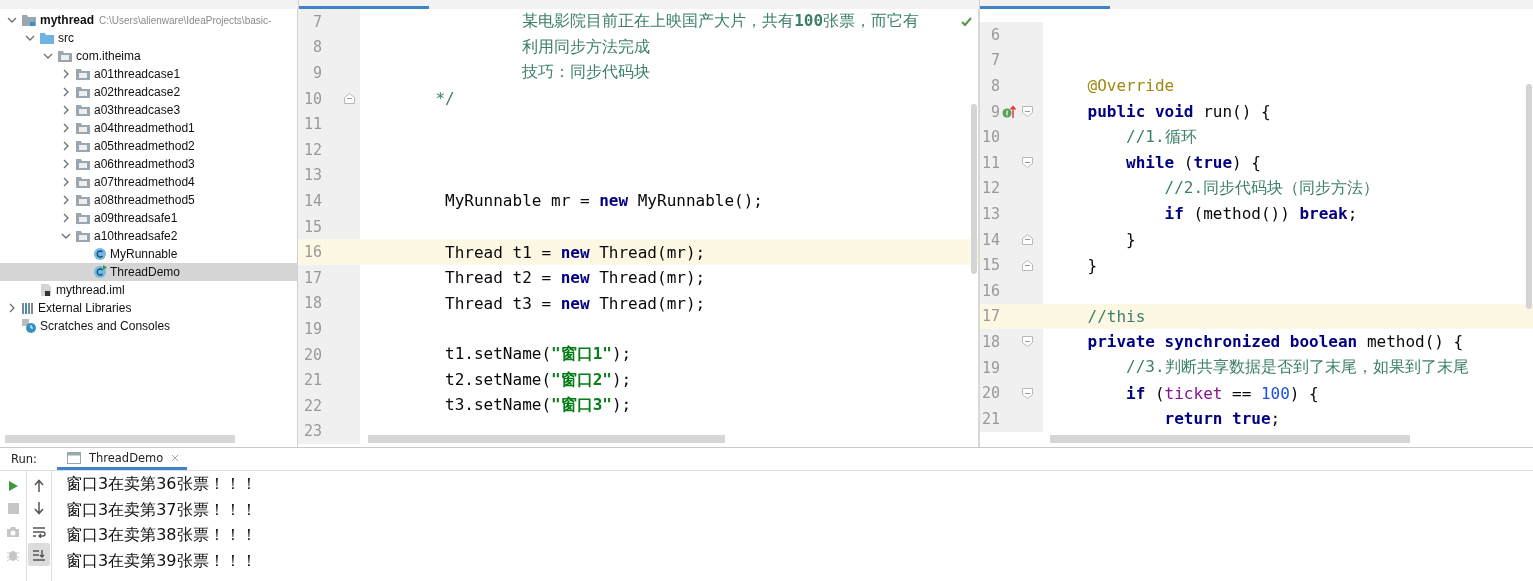  Describe the element at coordinates (144, 146) in the screenshot. I see `tree-label: a05threadmethod2` at that location.